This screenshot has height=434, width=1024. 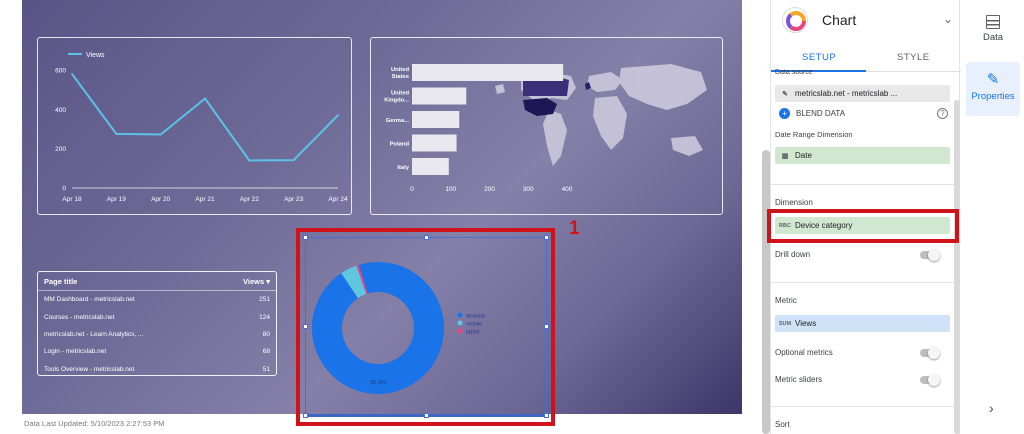 I want to click on table-row: Login - metricslab.net 68, so click(x=157, y=351).